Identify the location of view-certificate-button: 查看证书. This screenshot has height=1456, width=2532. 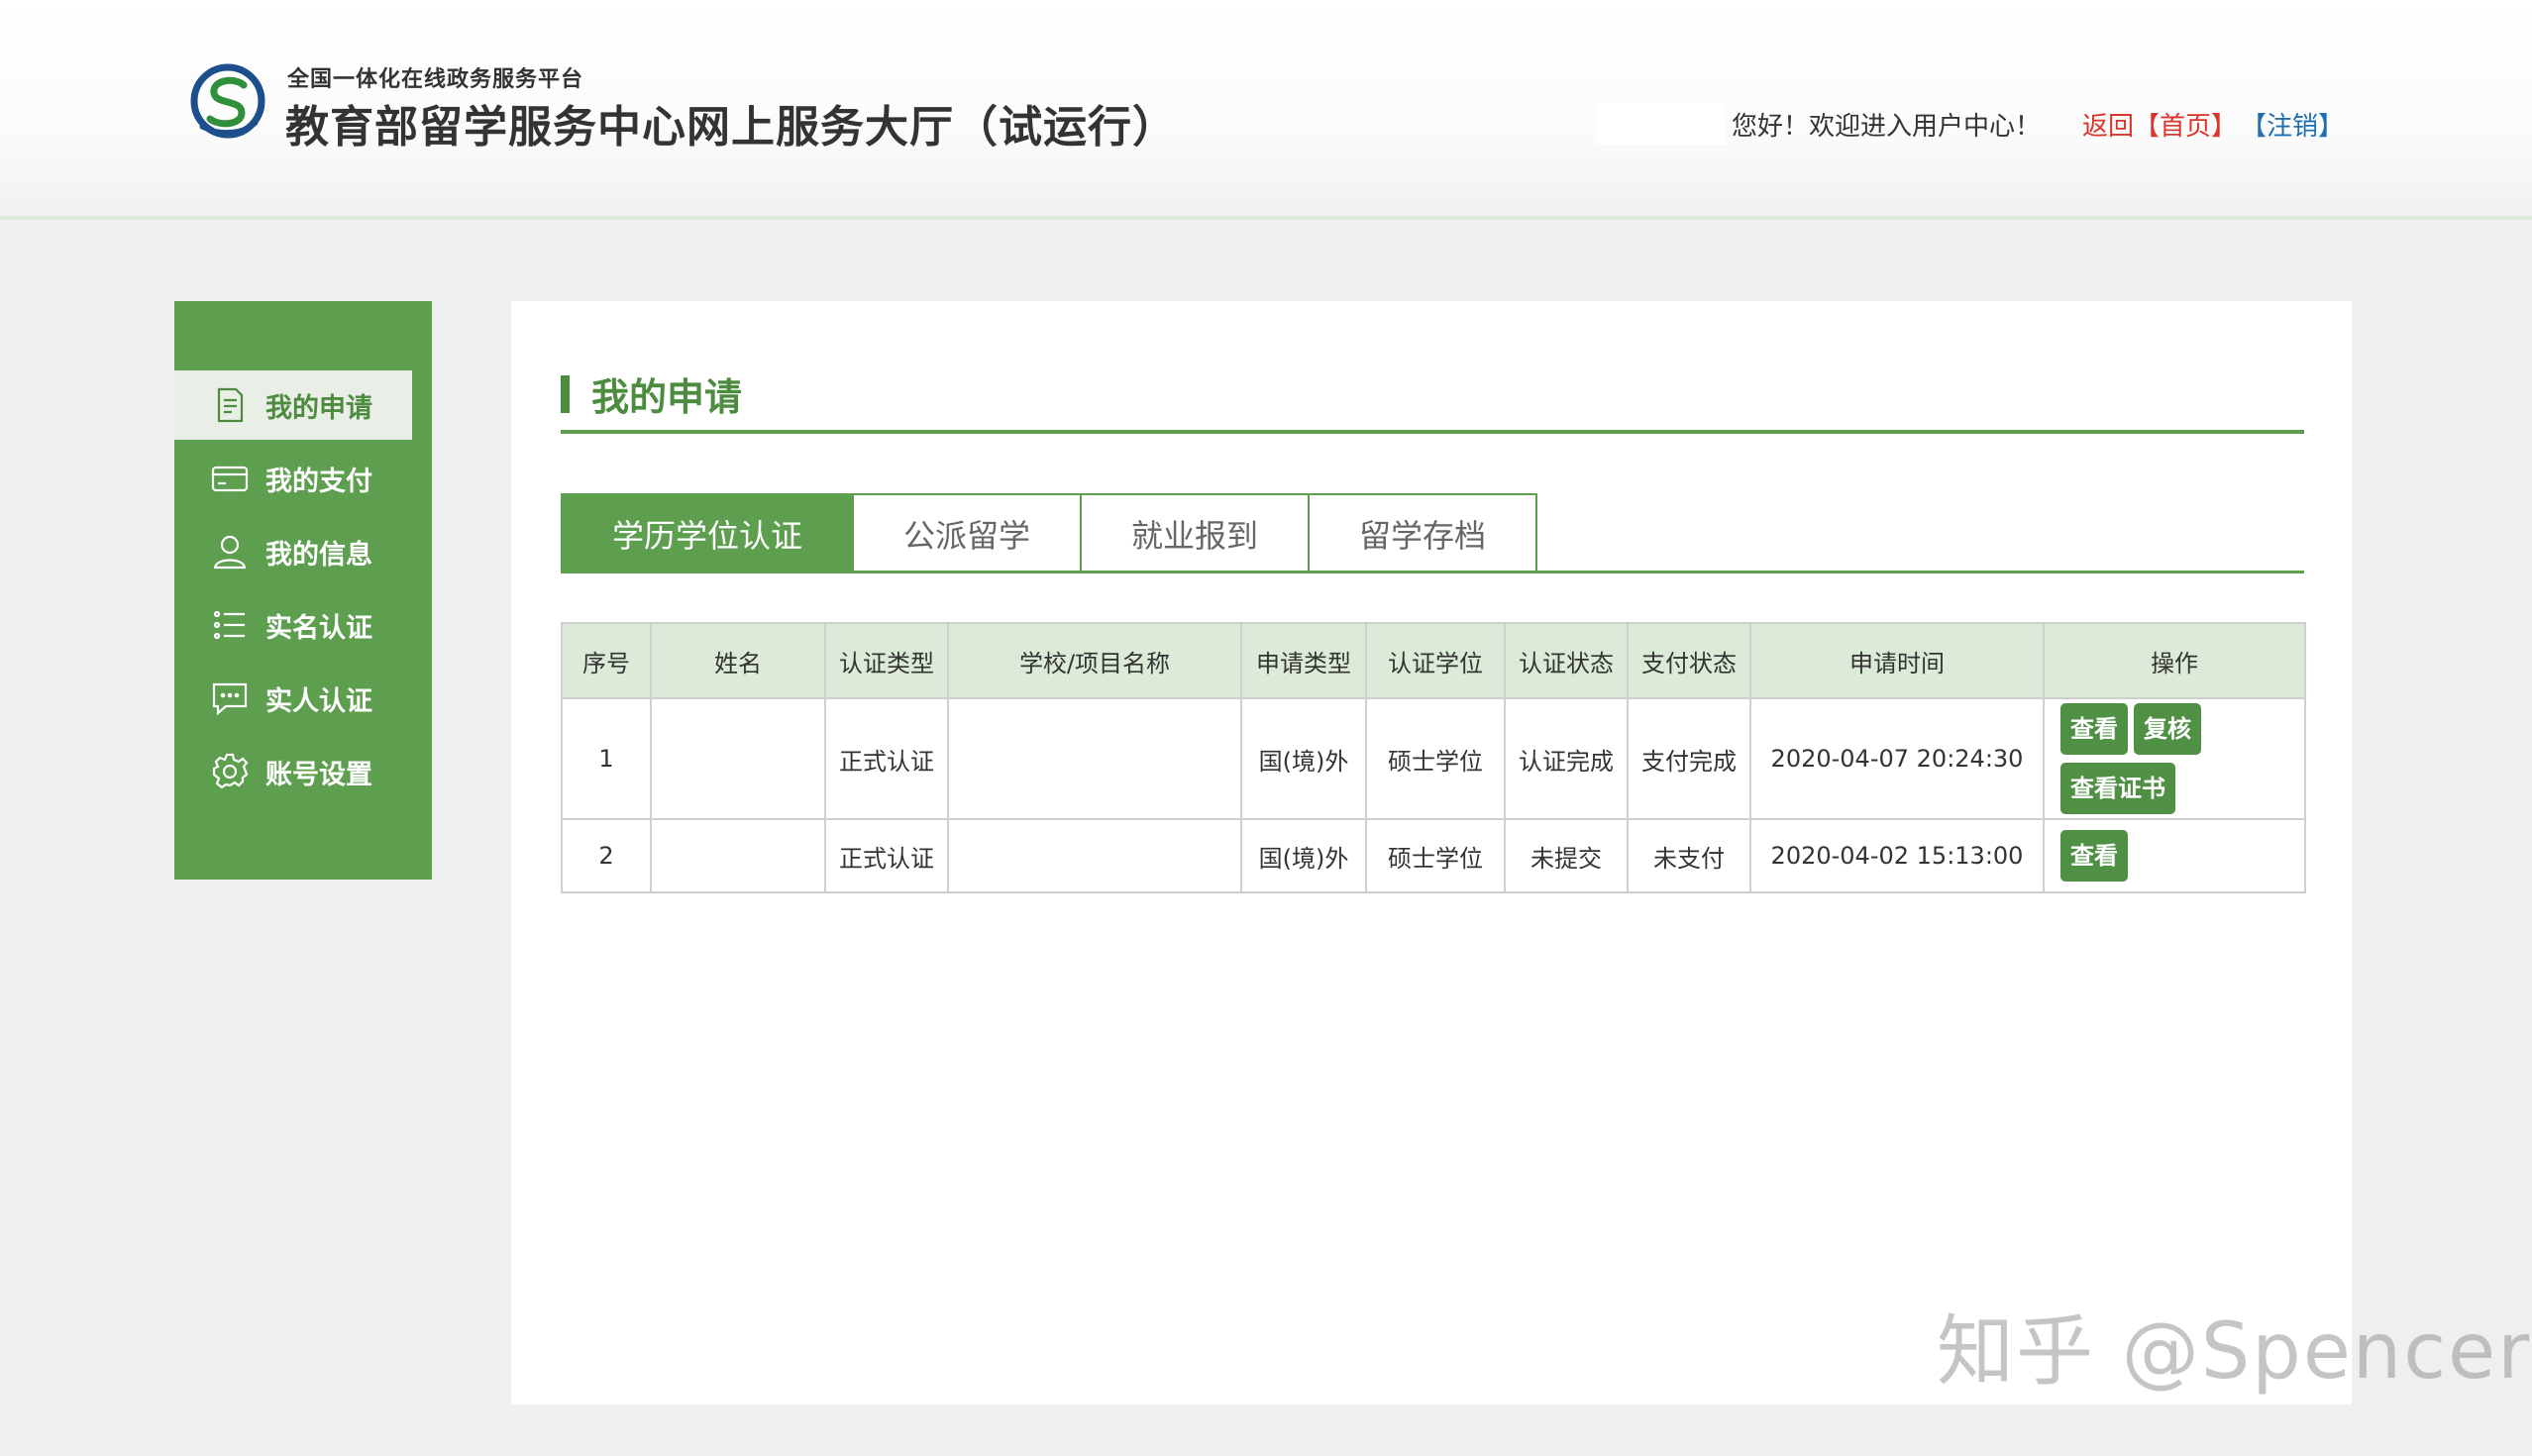
(2118, 788).